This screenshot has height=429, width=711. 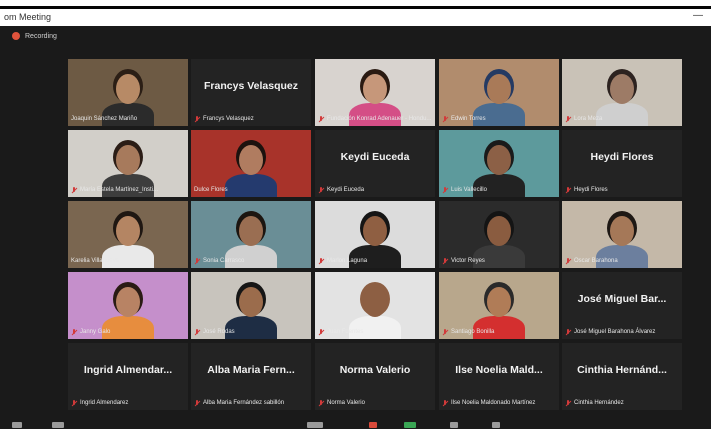 What do you see at coordinates (468, 119) in the screenshot?
I see `participant-name-label: Edwin Torres` at bounding box center [468, 119].